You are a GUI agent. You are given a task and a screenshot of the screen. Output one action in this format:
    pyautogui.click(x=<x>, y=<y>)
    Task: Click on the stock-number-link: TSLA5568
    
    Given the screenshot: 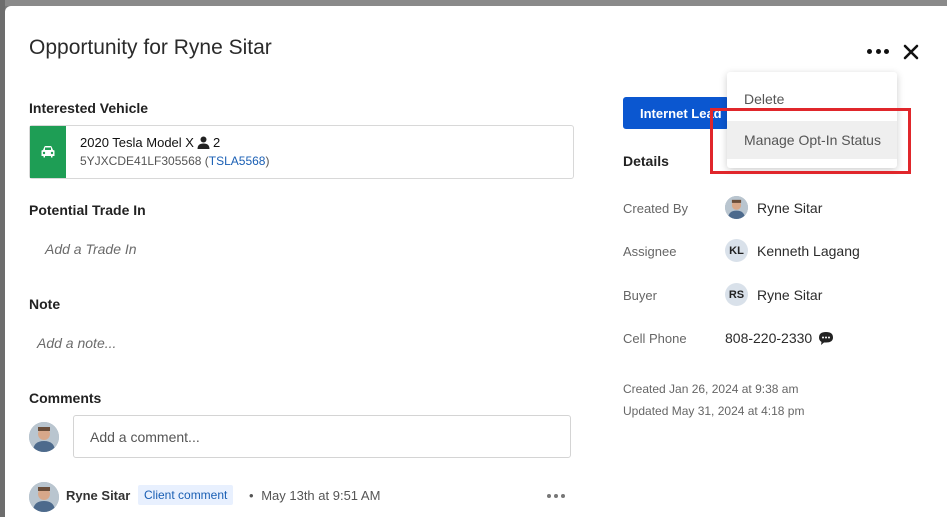 What is the action you would take?
    pyautogui.click(x=237, y=161)
    